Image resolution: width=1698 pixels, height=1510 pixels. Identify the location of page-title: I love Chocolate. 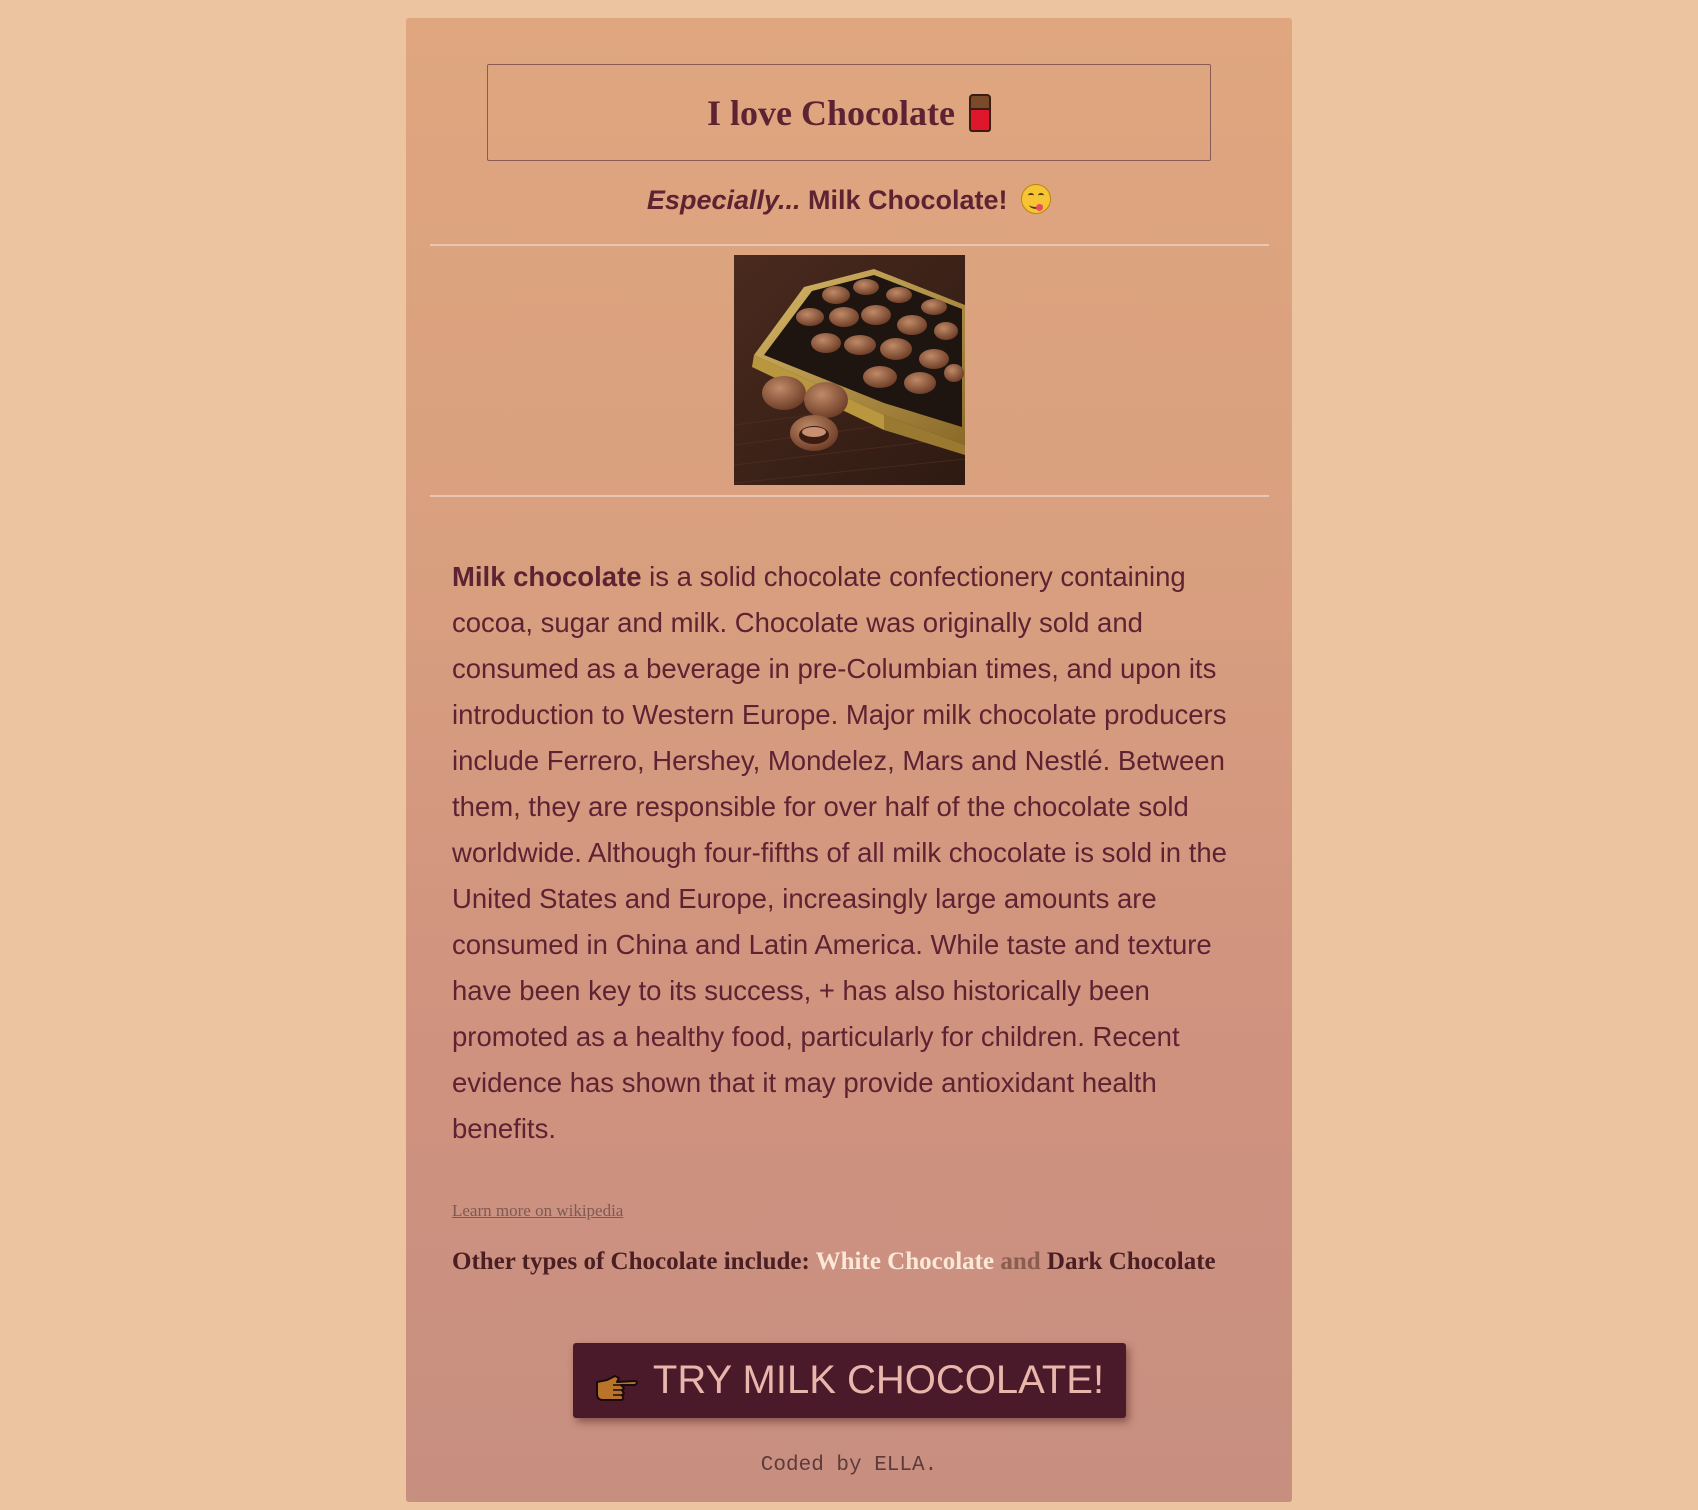
(849, 113).